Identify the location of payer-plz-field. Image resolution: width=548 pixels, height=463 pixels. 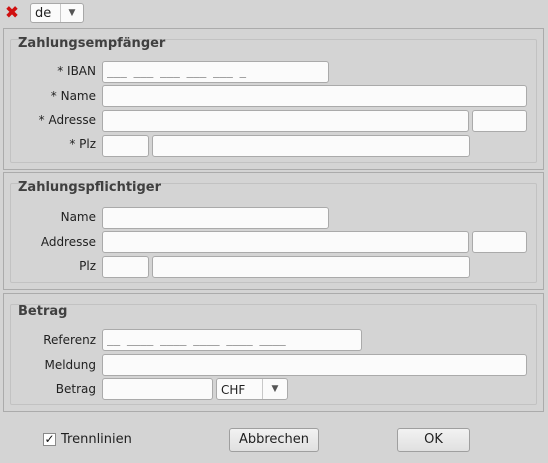
(125, 267).